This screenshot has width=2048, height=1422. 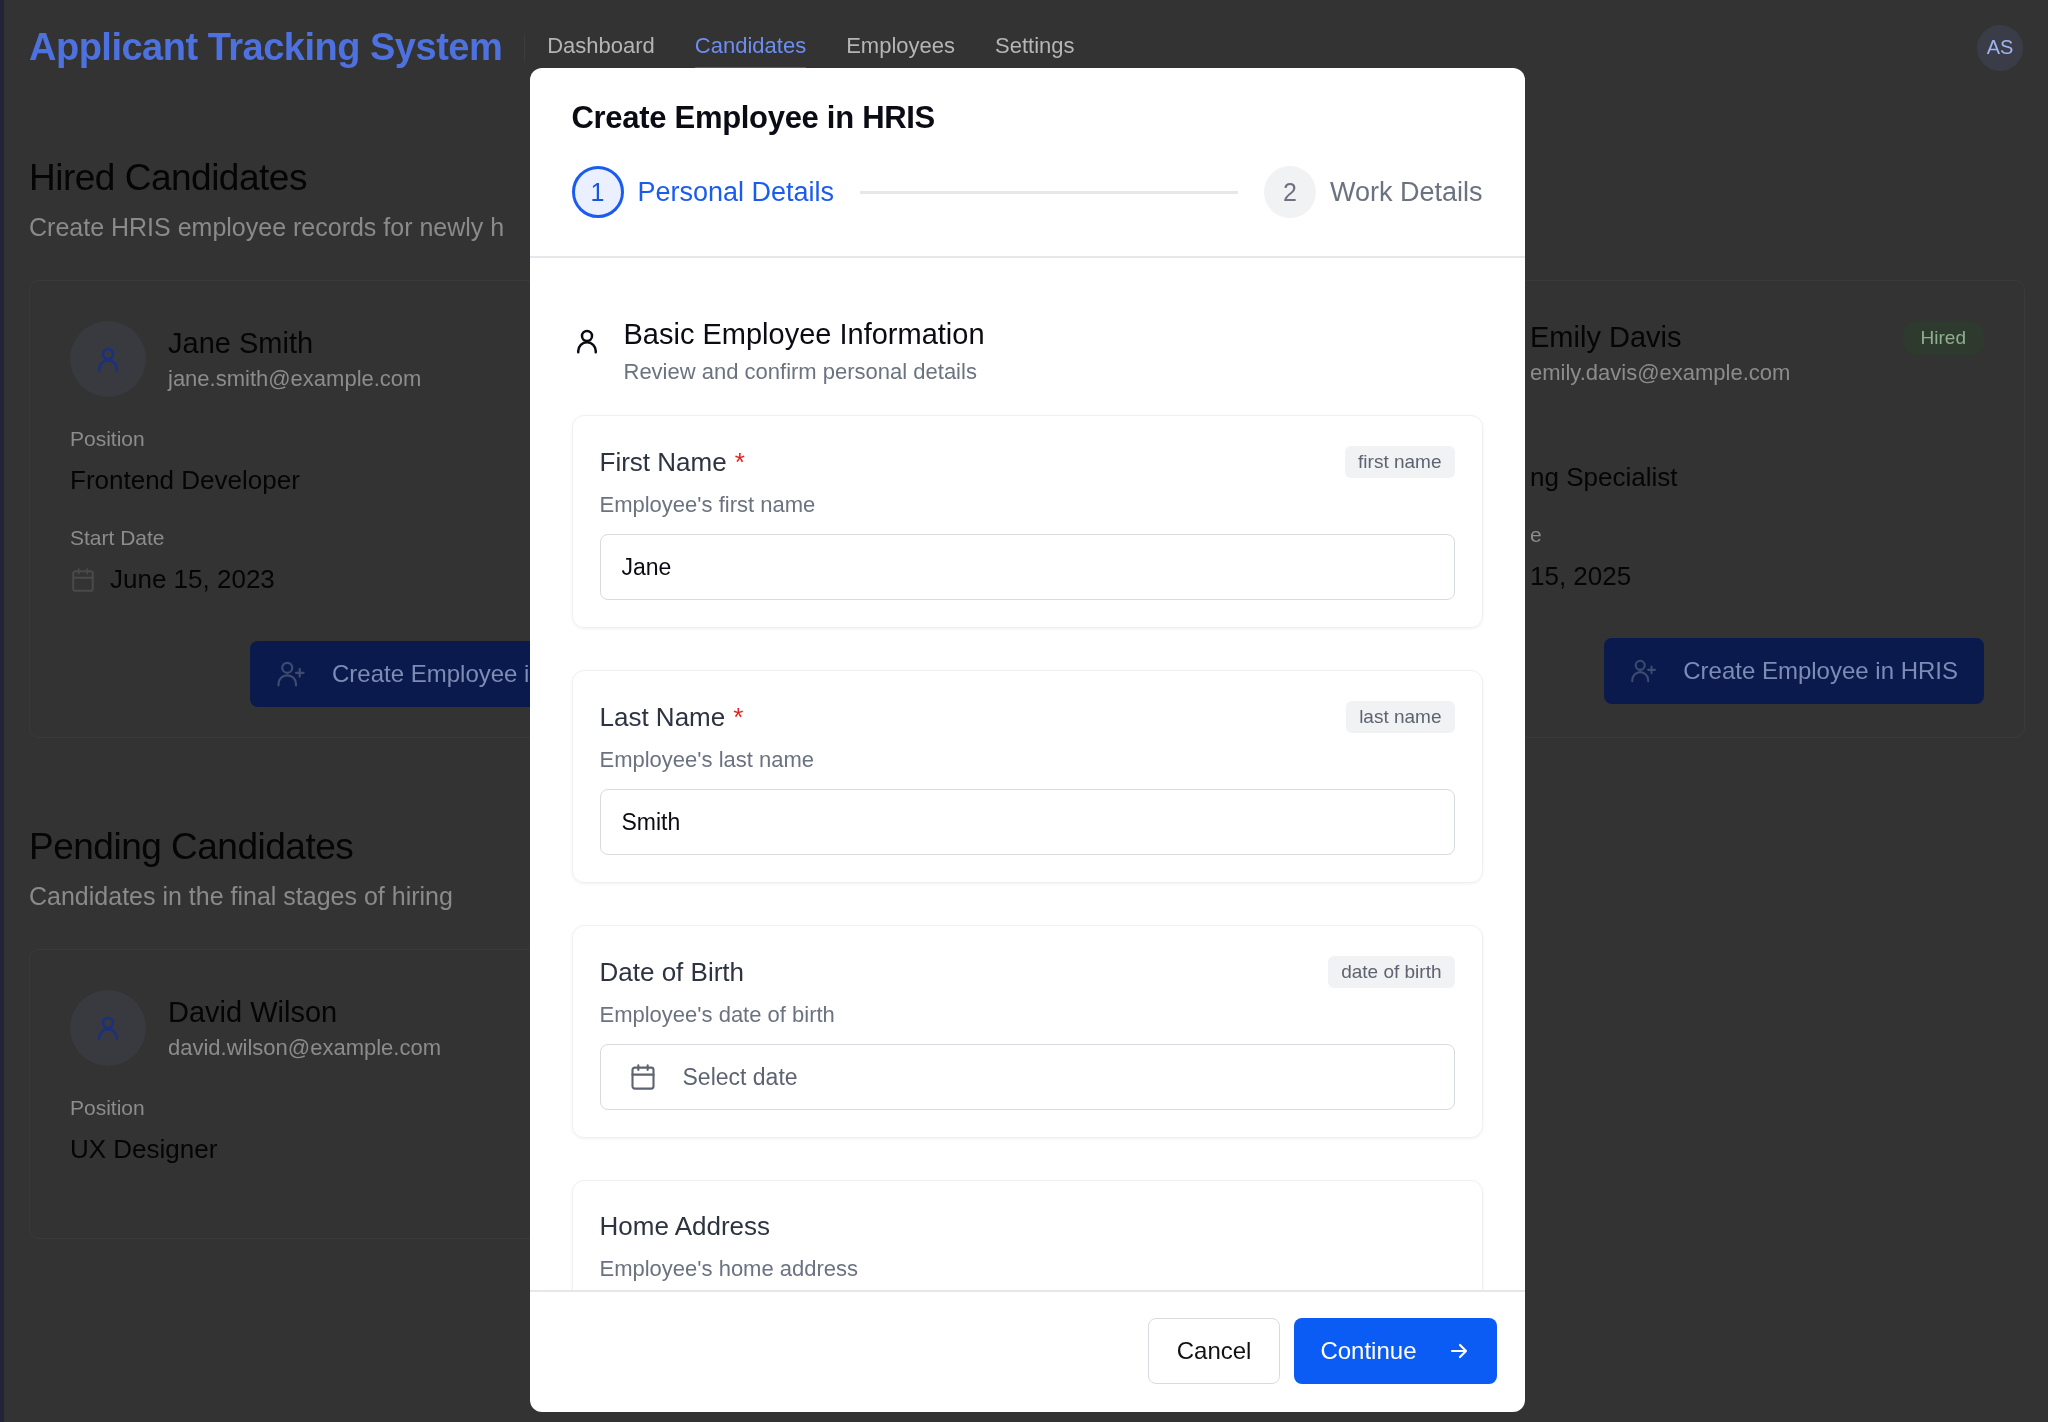 I want to click on section-subtitle: Candidates in the final stages of hiring, so click(x=241, y=896).